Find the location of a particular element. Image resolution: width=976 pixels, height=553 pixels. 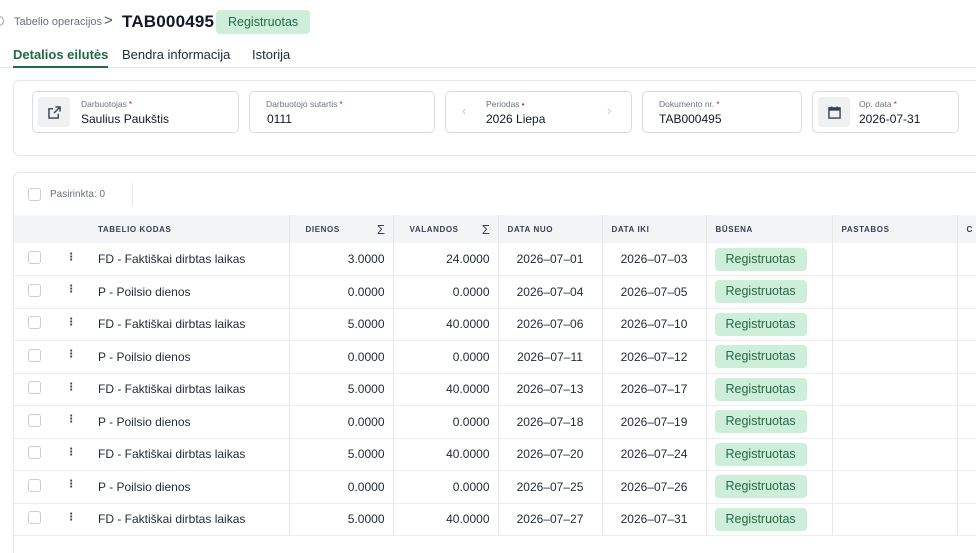

period-field: ‹ Periodas • 2026 Liepa › is located at coordinates (538, 112).